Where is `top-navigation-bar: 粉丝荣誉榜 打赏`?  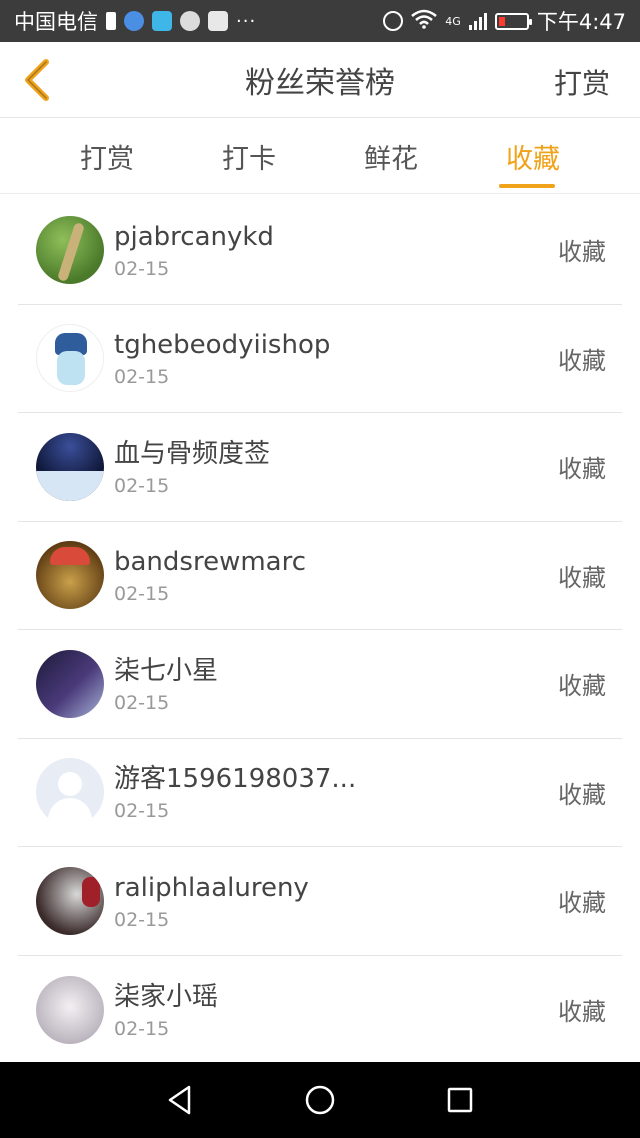
top-navigation-bar: 粉丝荣誉榜 打赏 is located at coordinates (320, 80).